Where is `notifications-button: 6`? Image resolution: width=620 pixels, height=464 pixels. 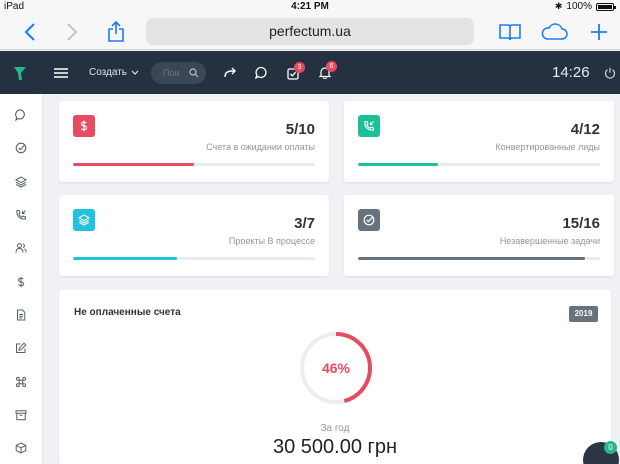 notifications-button: 6 is located at coordinates (327, 72).